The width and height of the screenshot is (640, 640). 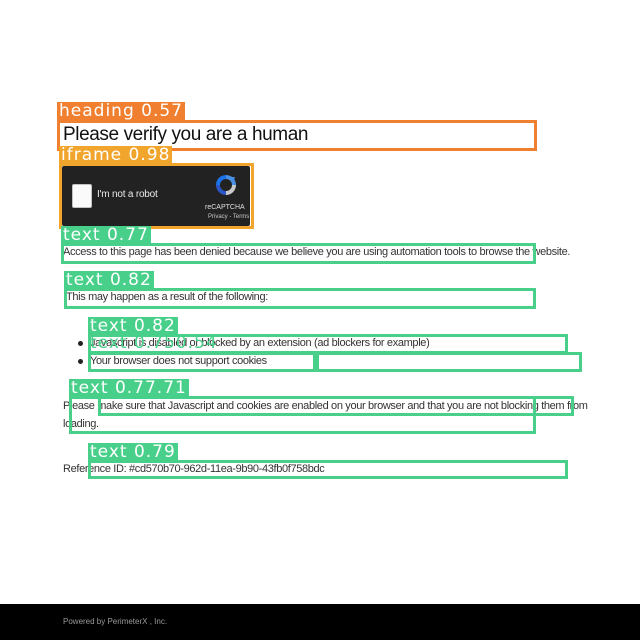 I want to click on heading-detection-label: heading 0.57, so click(x=121, y=111).